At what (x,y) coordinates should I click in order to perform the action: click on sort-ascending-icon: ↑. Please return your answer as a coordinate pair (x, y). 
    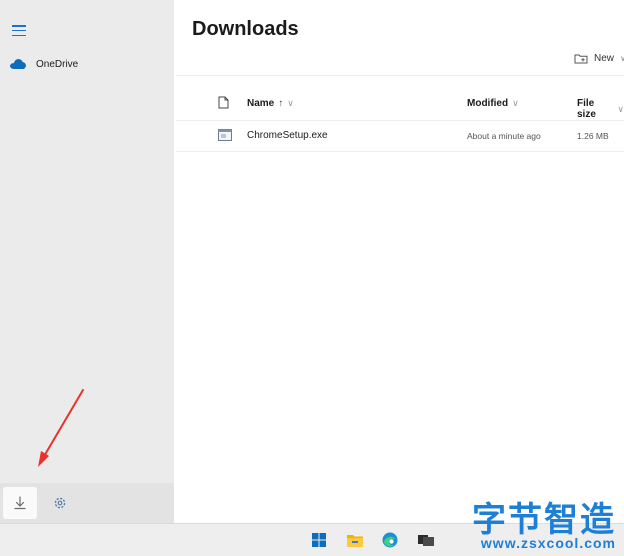
    Looking at the image, I should click on (281, 103).